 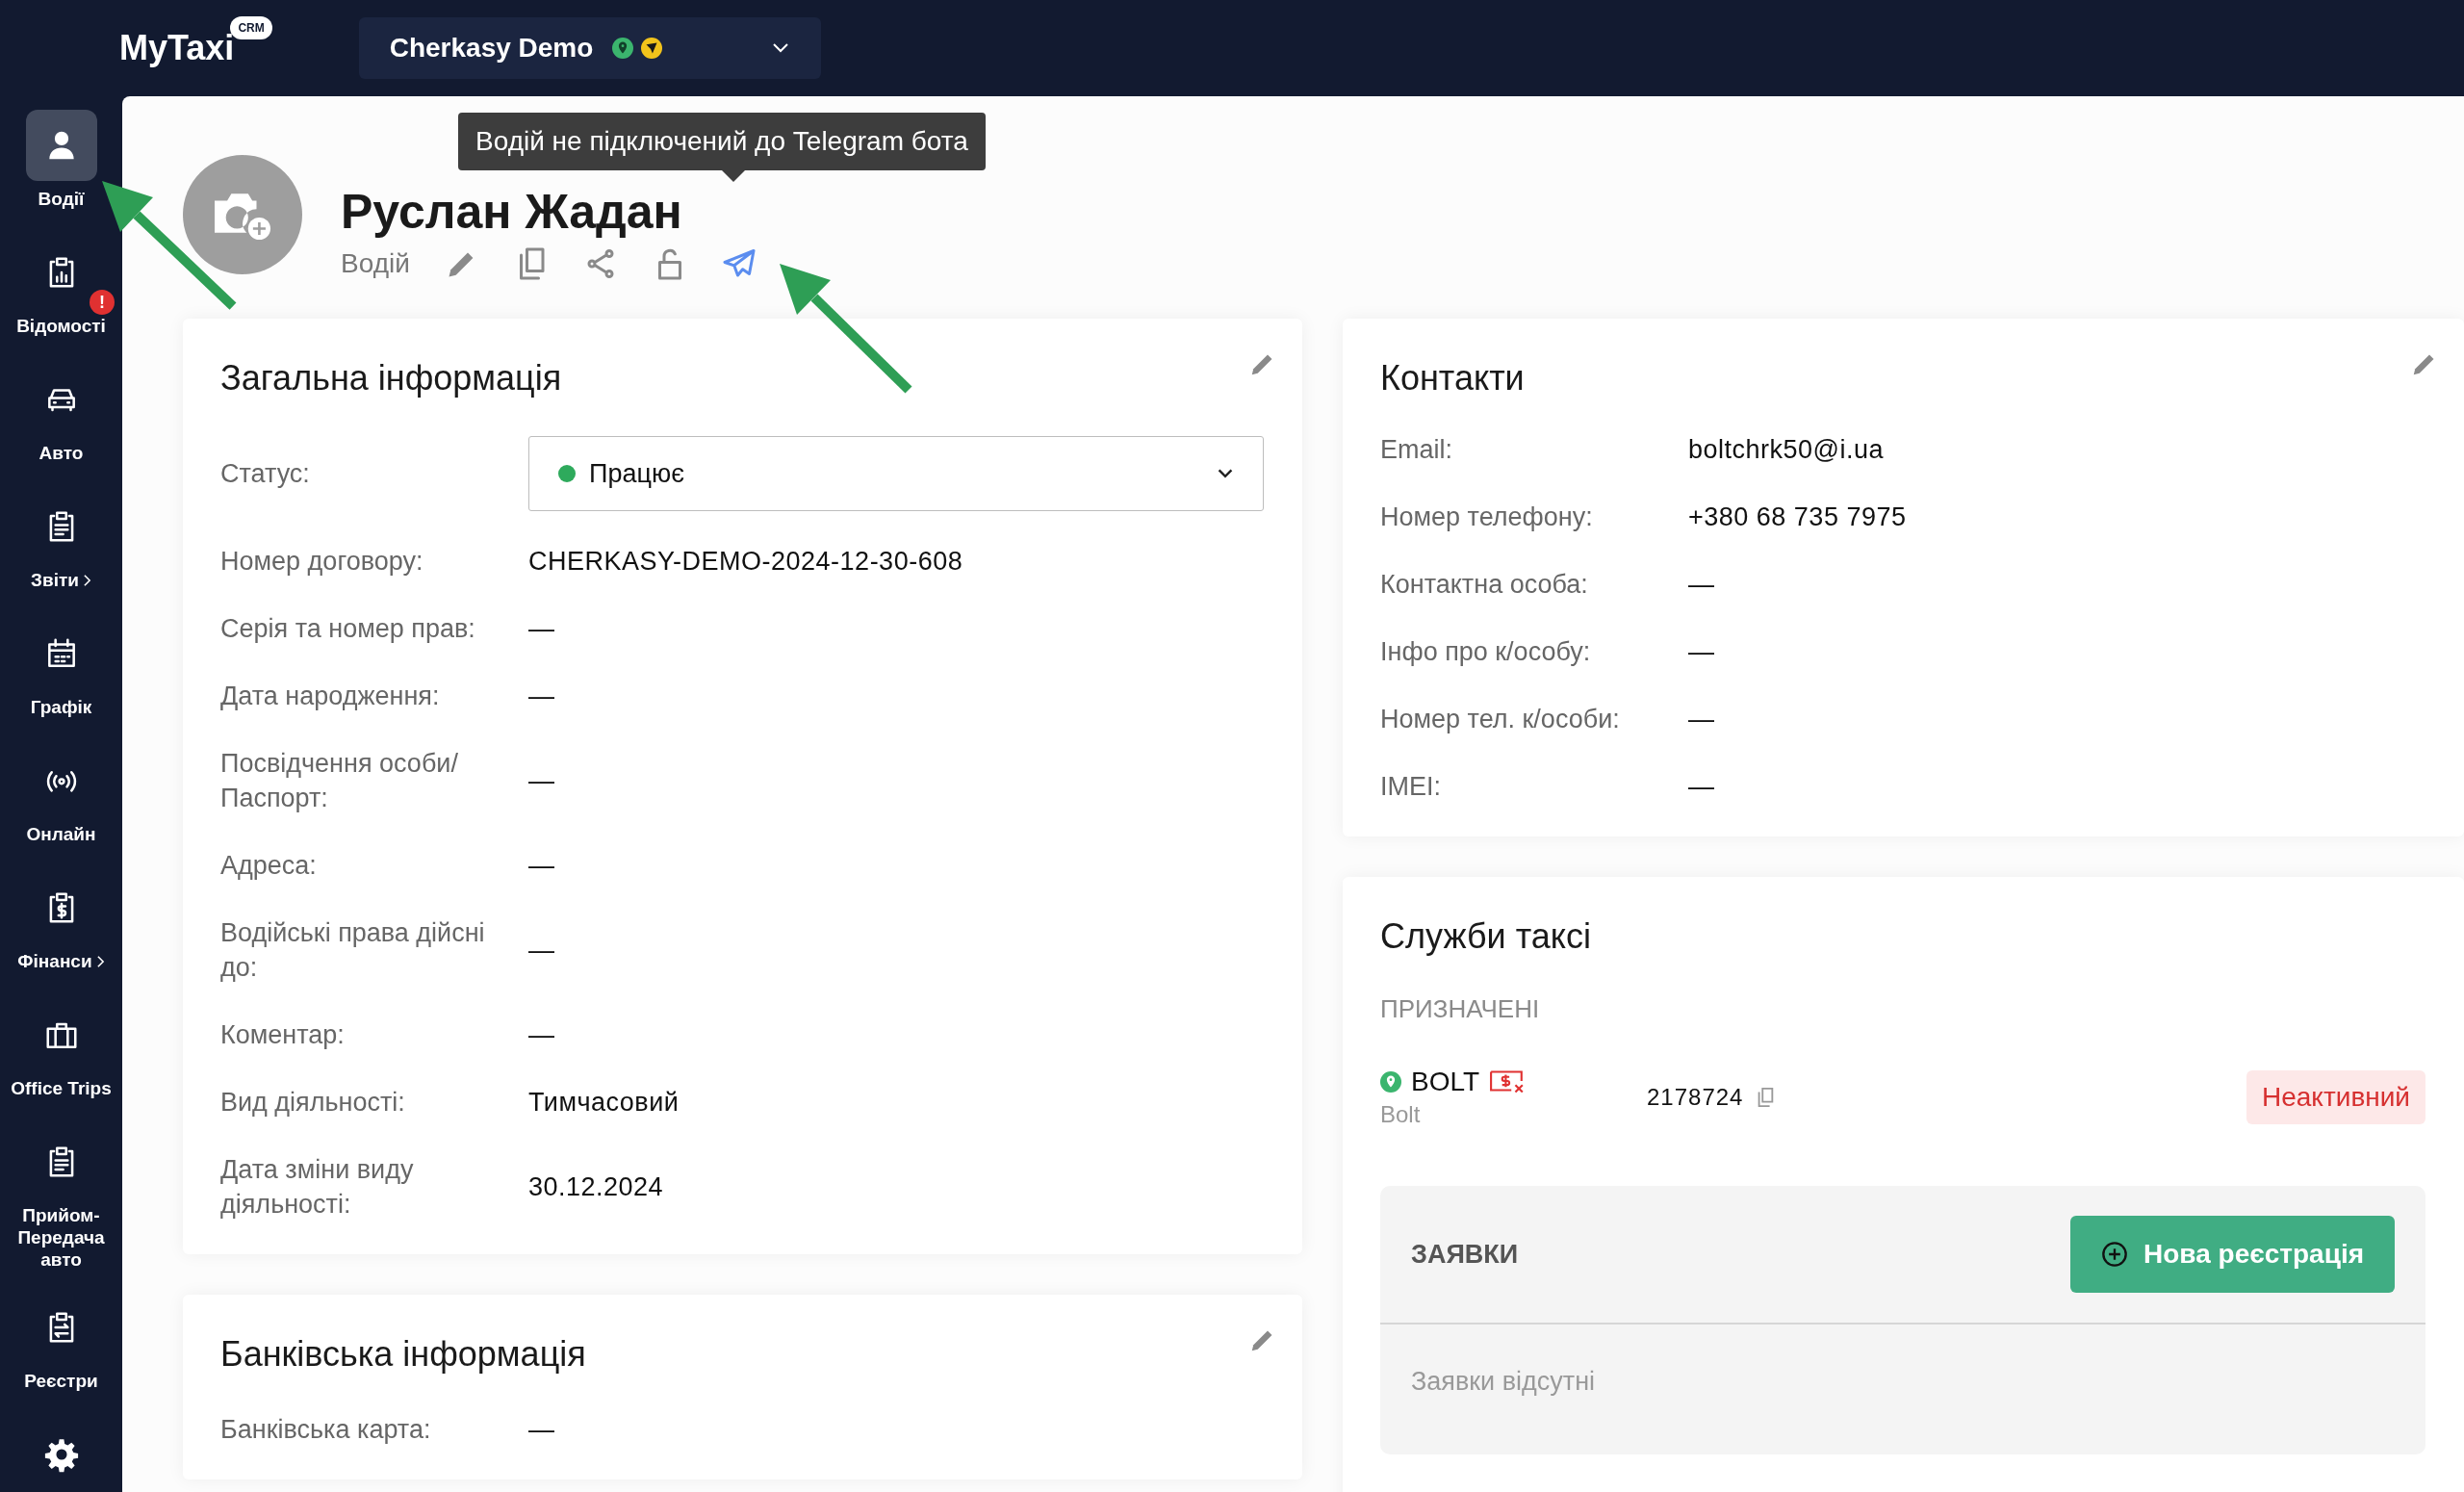 I want to click on field-label: Вид діяльності:, so click(x=313, y=1103).